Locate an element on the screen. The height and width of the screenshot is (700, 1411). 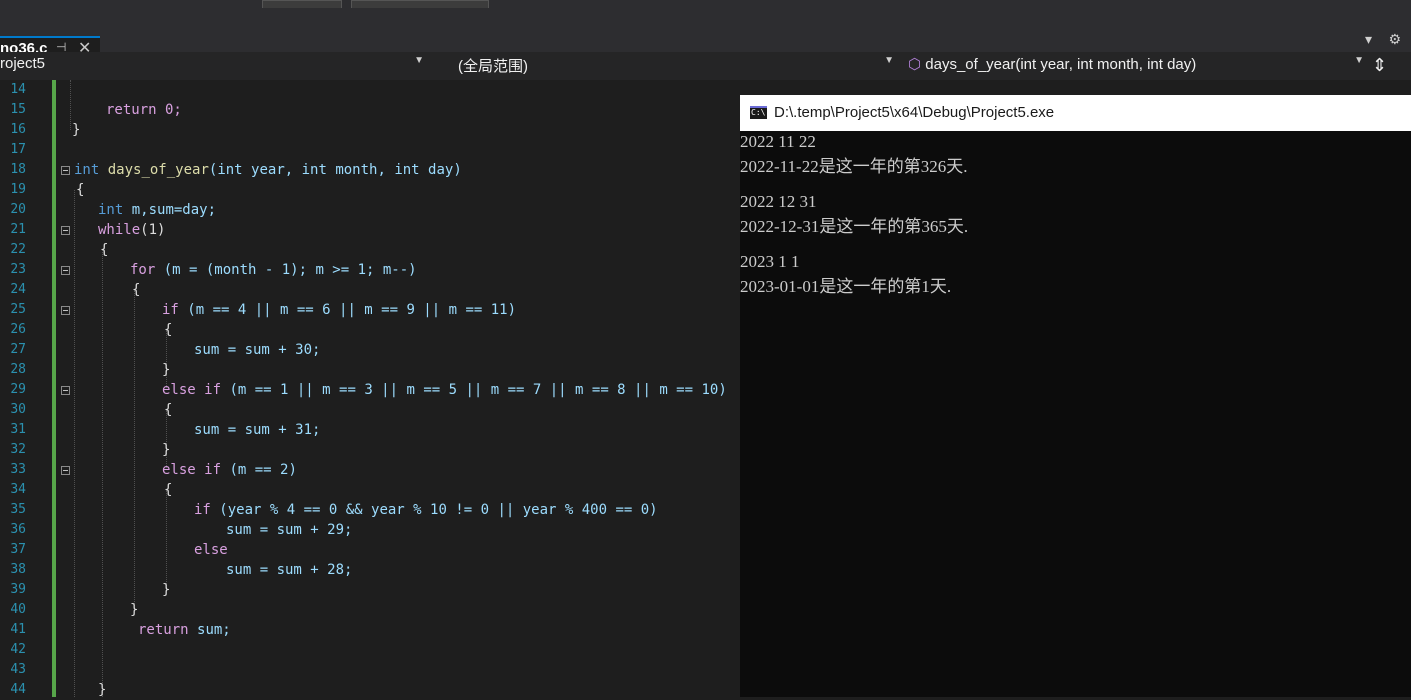
code-line-39: } is located at coordinates (166, 590).